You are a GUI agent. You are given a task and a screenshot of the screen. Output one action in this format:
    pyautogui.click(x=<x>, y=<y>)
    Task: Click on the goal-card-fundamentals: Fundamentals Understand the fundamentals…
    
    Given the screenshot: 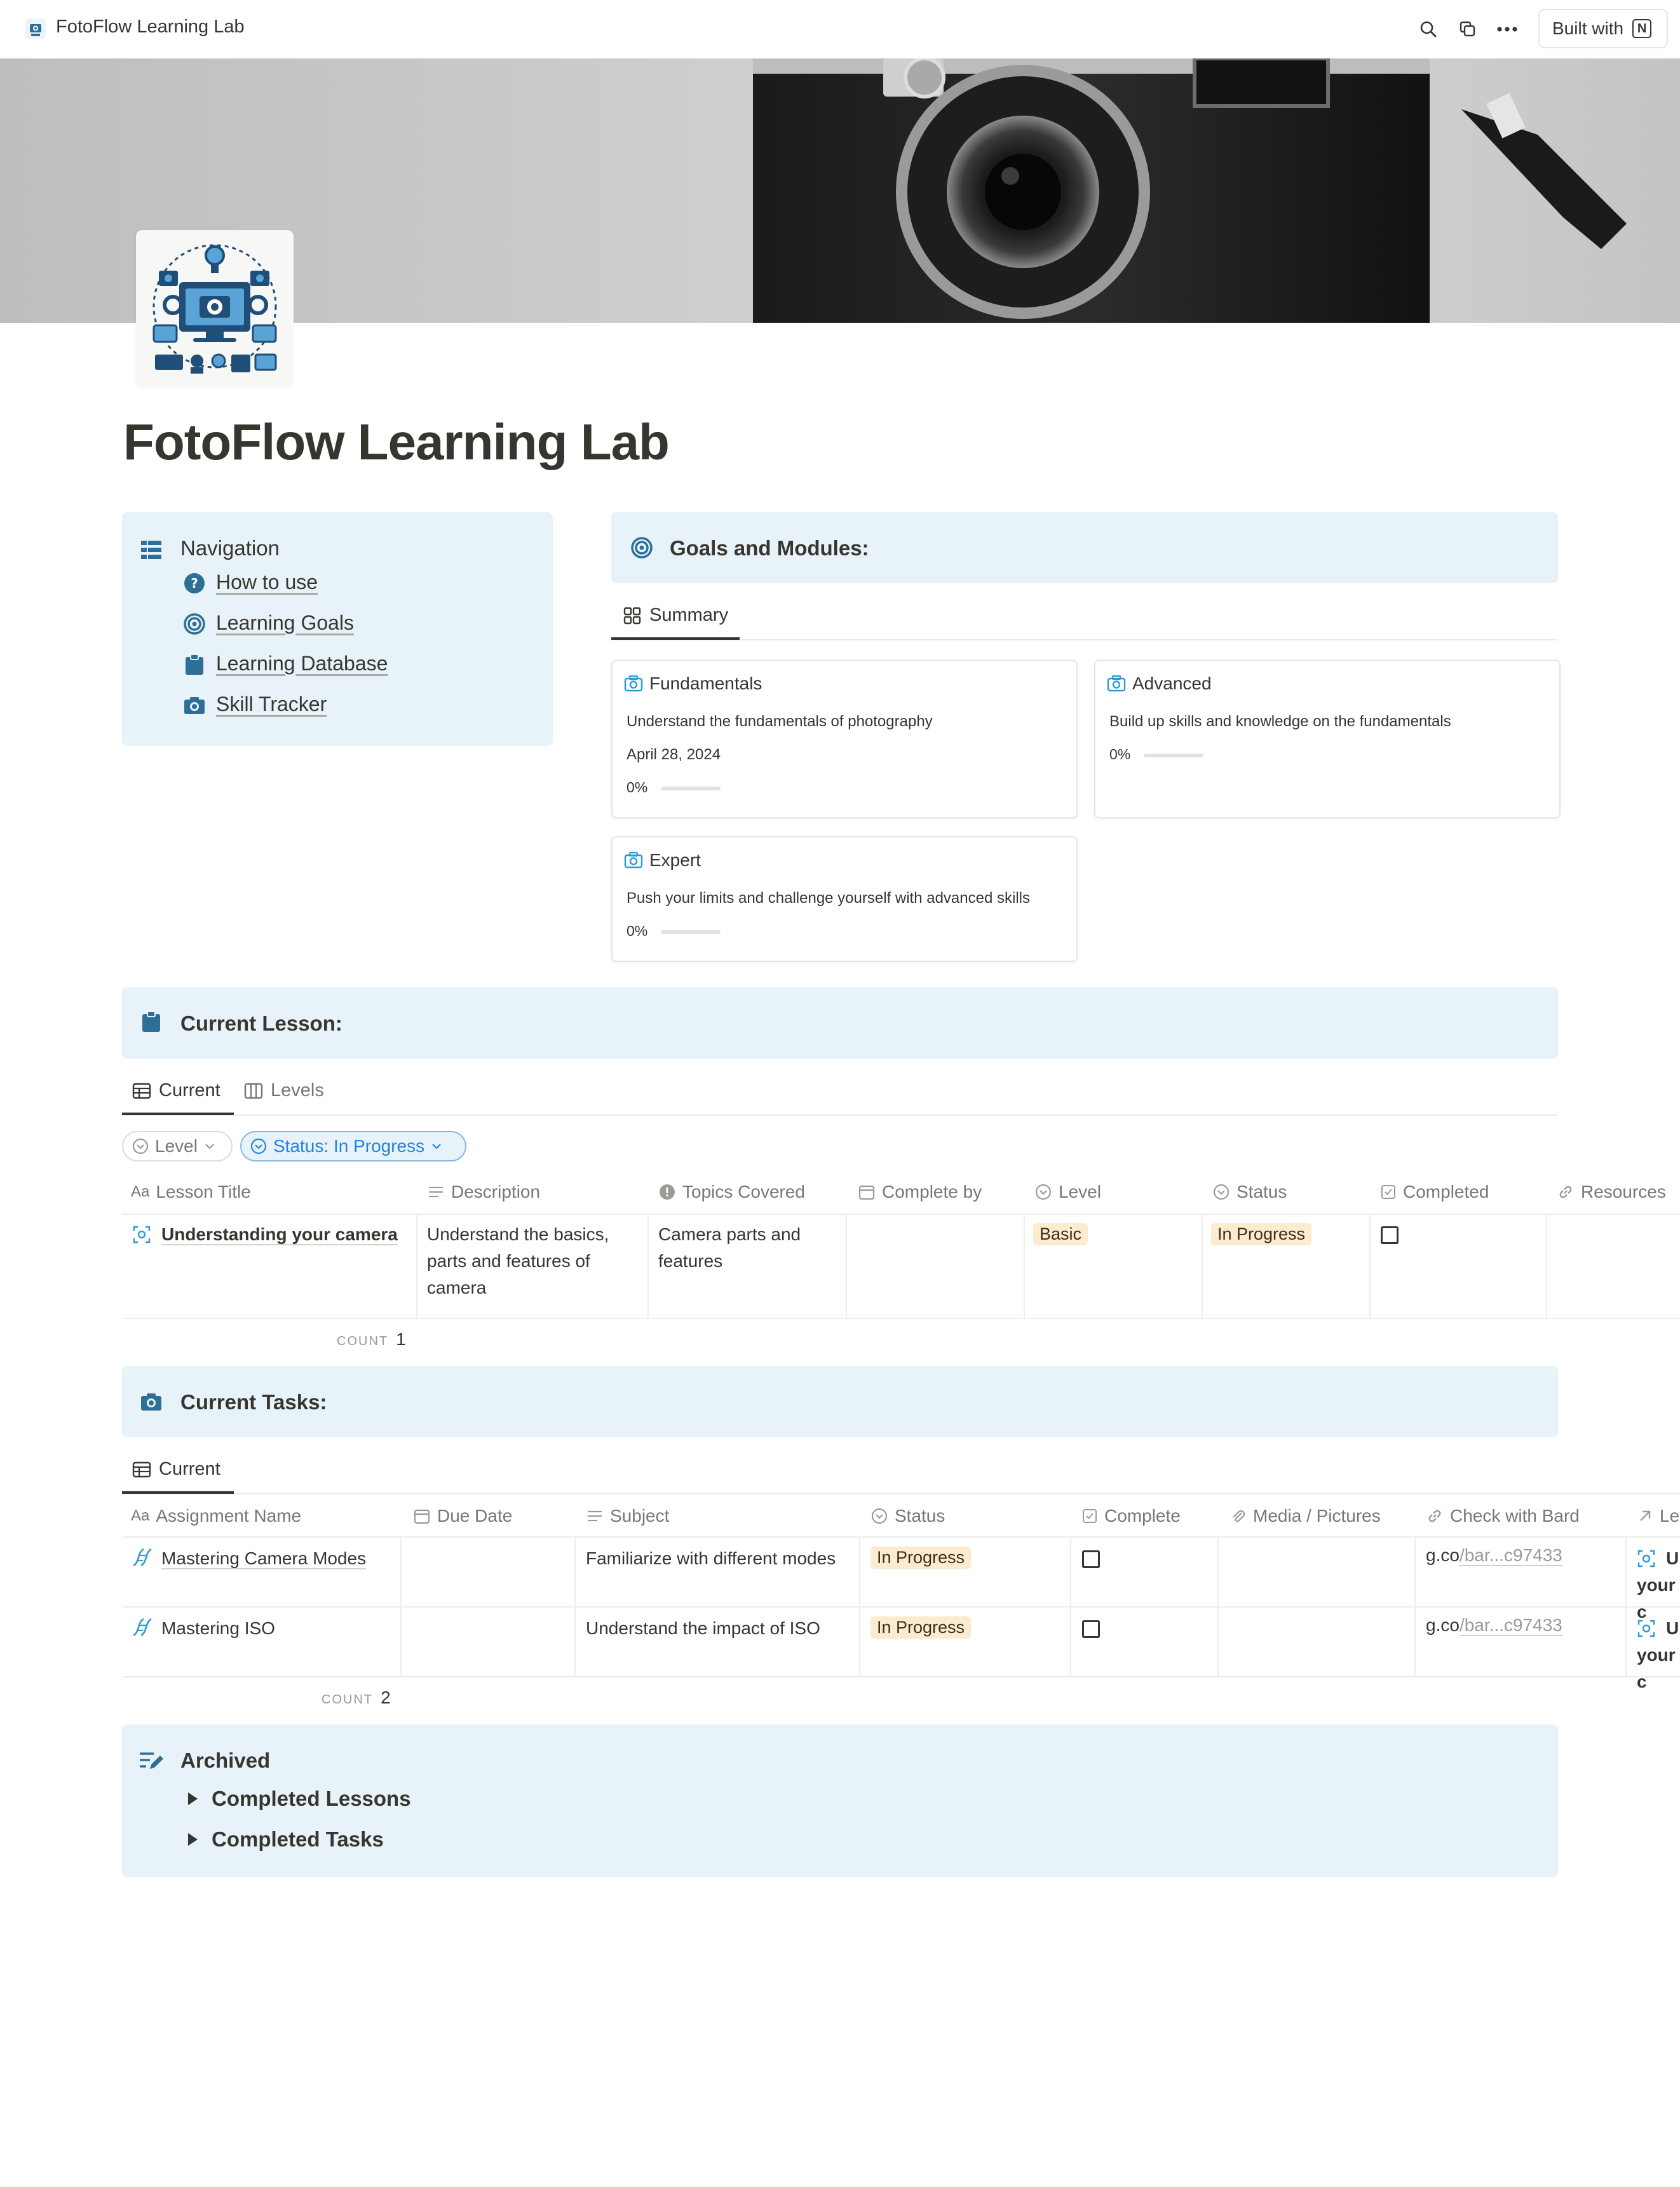 What is the action you would take?
    pyautogui.click(x=844, y=739)
    